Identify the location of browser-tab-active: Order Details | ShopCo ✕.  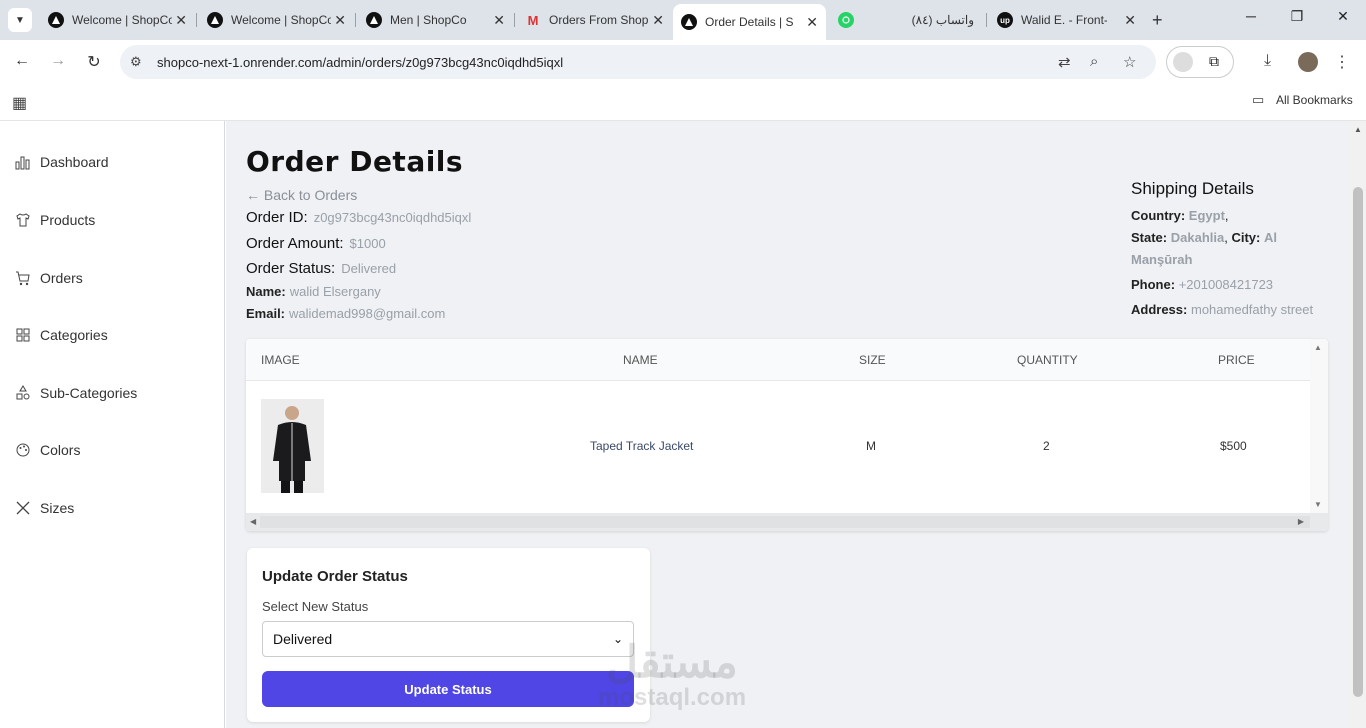
(749, 22).